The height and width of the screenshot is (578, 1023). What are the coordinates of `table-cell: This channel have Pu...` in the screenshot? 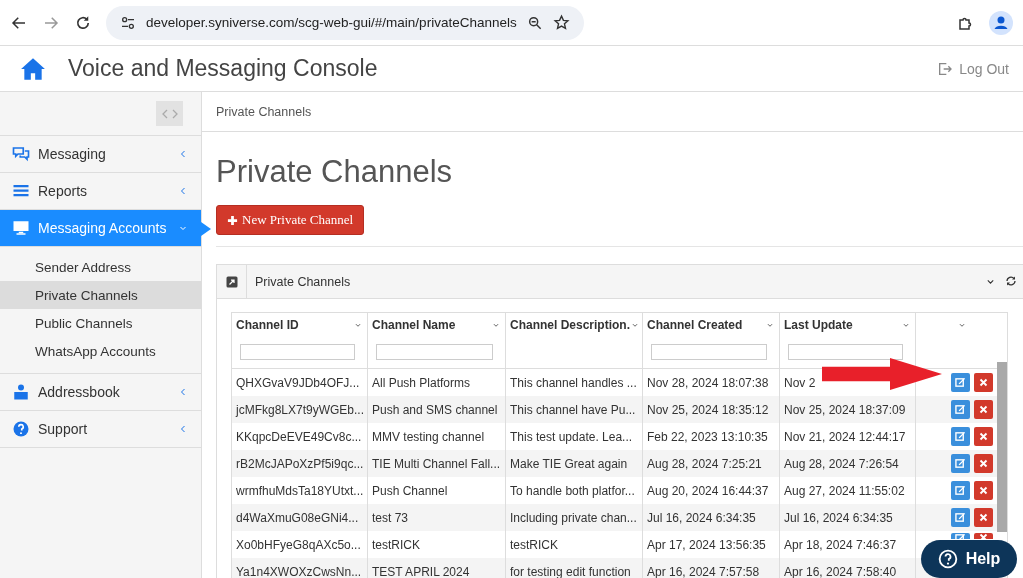 It's located at (573, 409).